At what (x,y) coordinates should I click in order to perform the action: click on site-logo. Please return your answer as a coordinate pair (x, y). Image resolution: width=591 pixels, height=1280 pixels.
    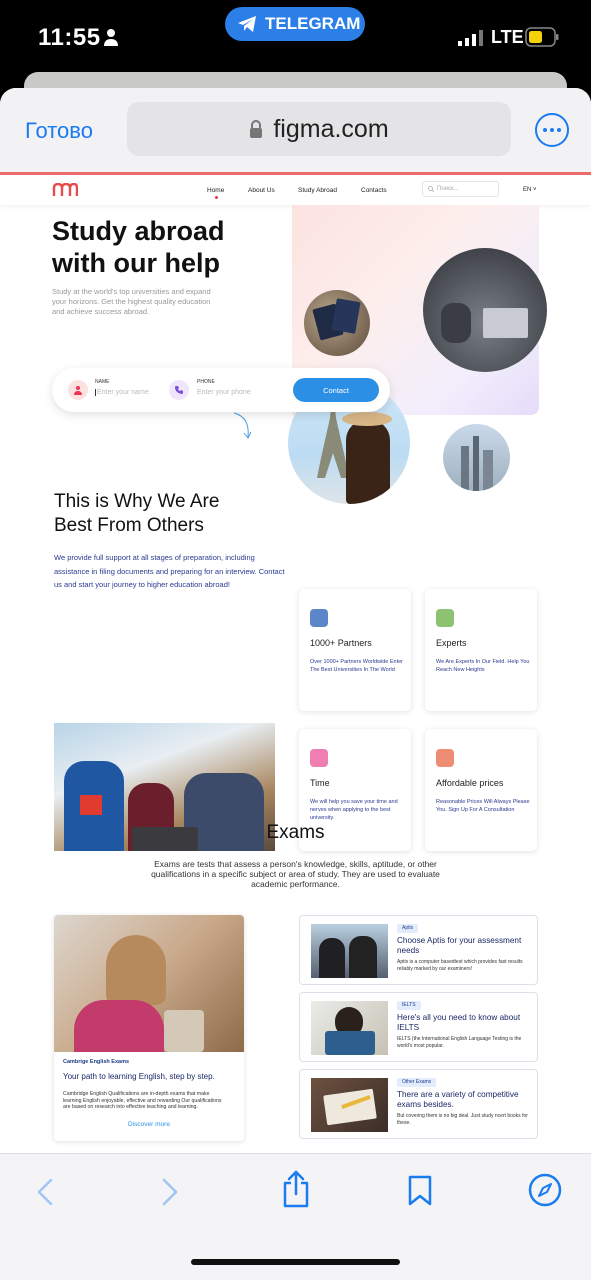
    Looking at the image, I should click on (65, 190).